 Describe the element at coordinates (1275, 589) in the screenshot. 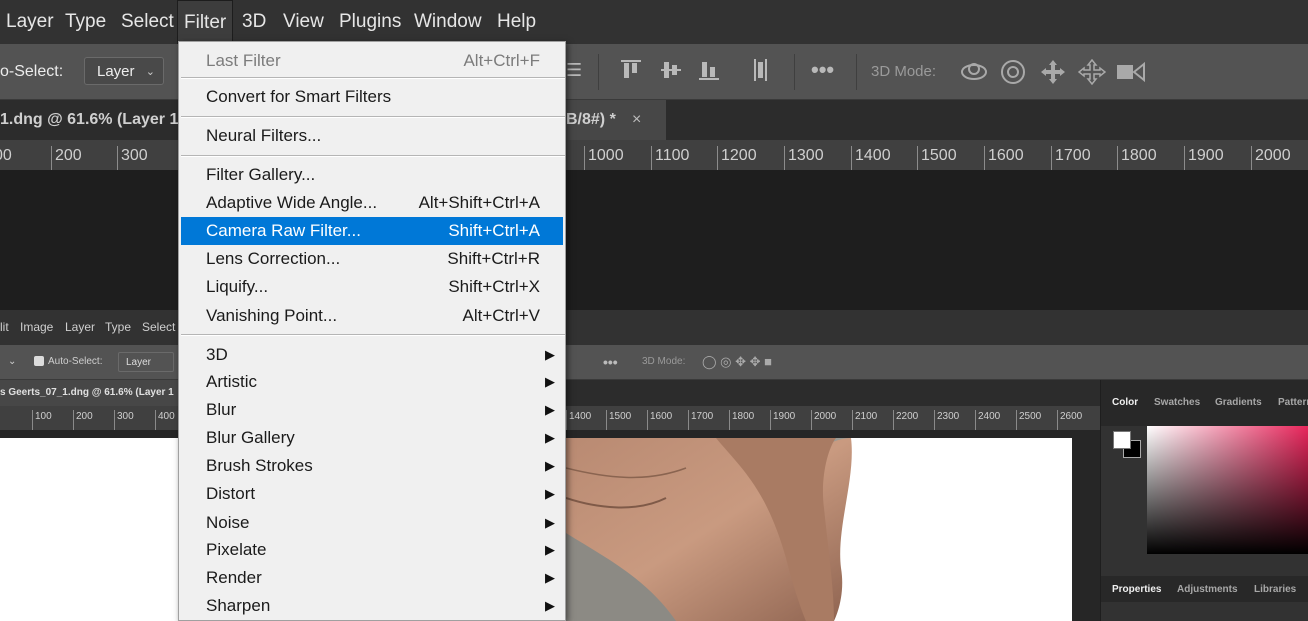

I see `tab-libraries: Libraries` at that location.